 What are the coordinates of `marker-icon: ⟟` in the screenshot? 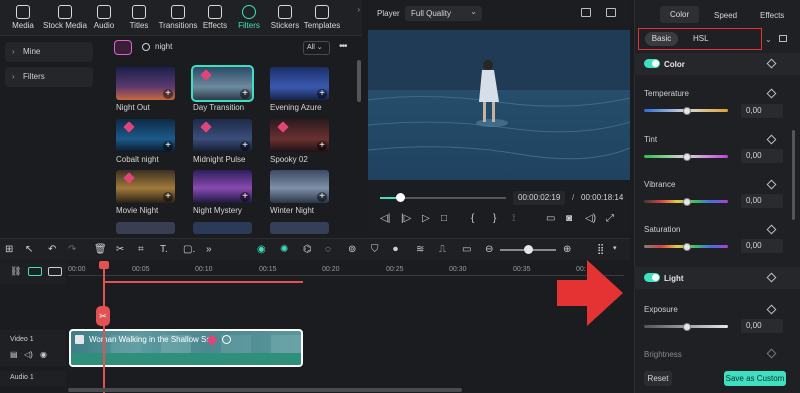 It's located at (514, 218).